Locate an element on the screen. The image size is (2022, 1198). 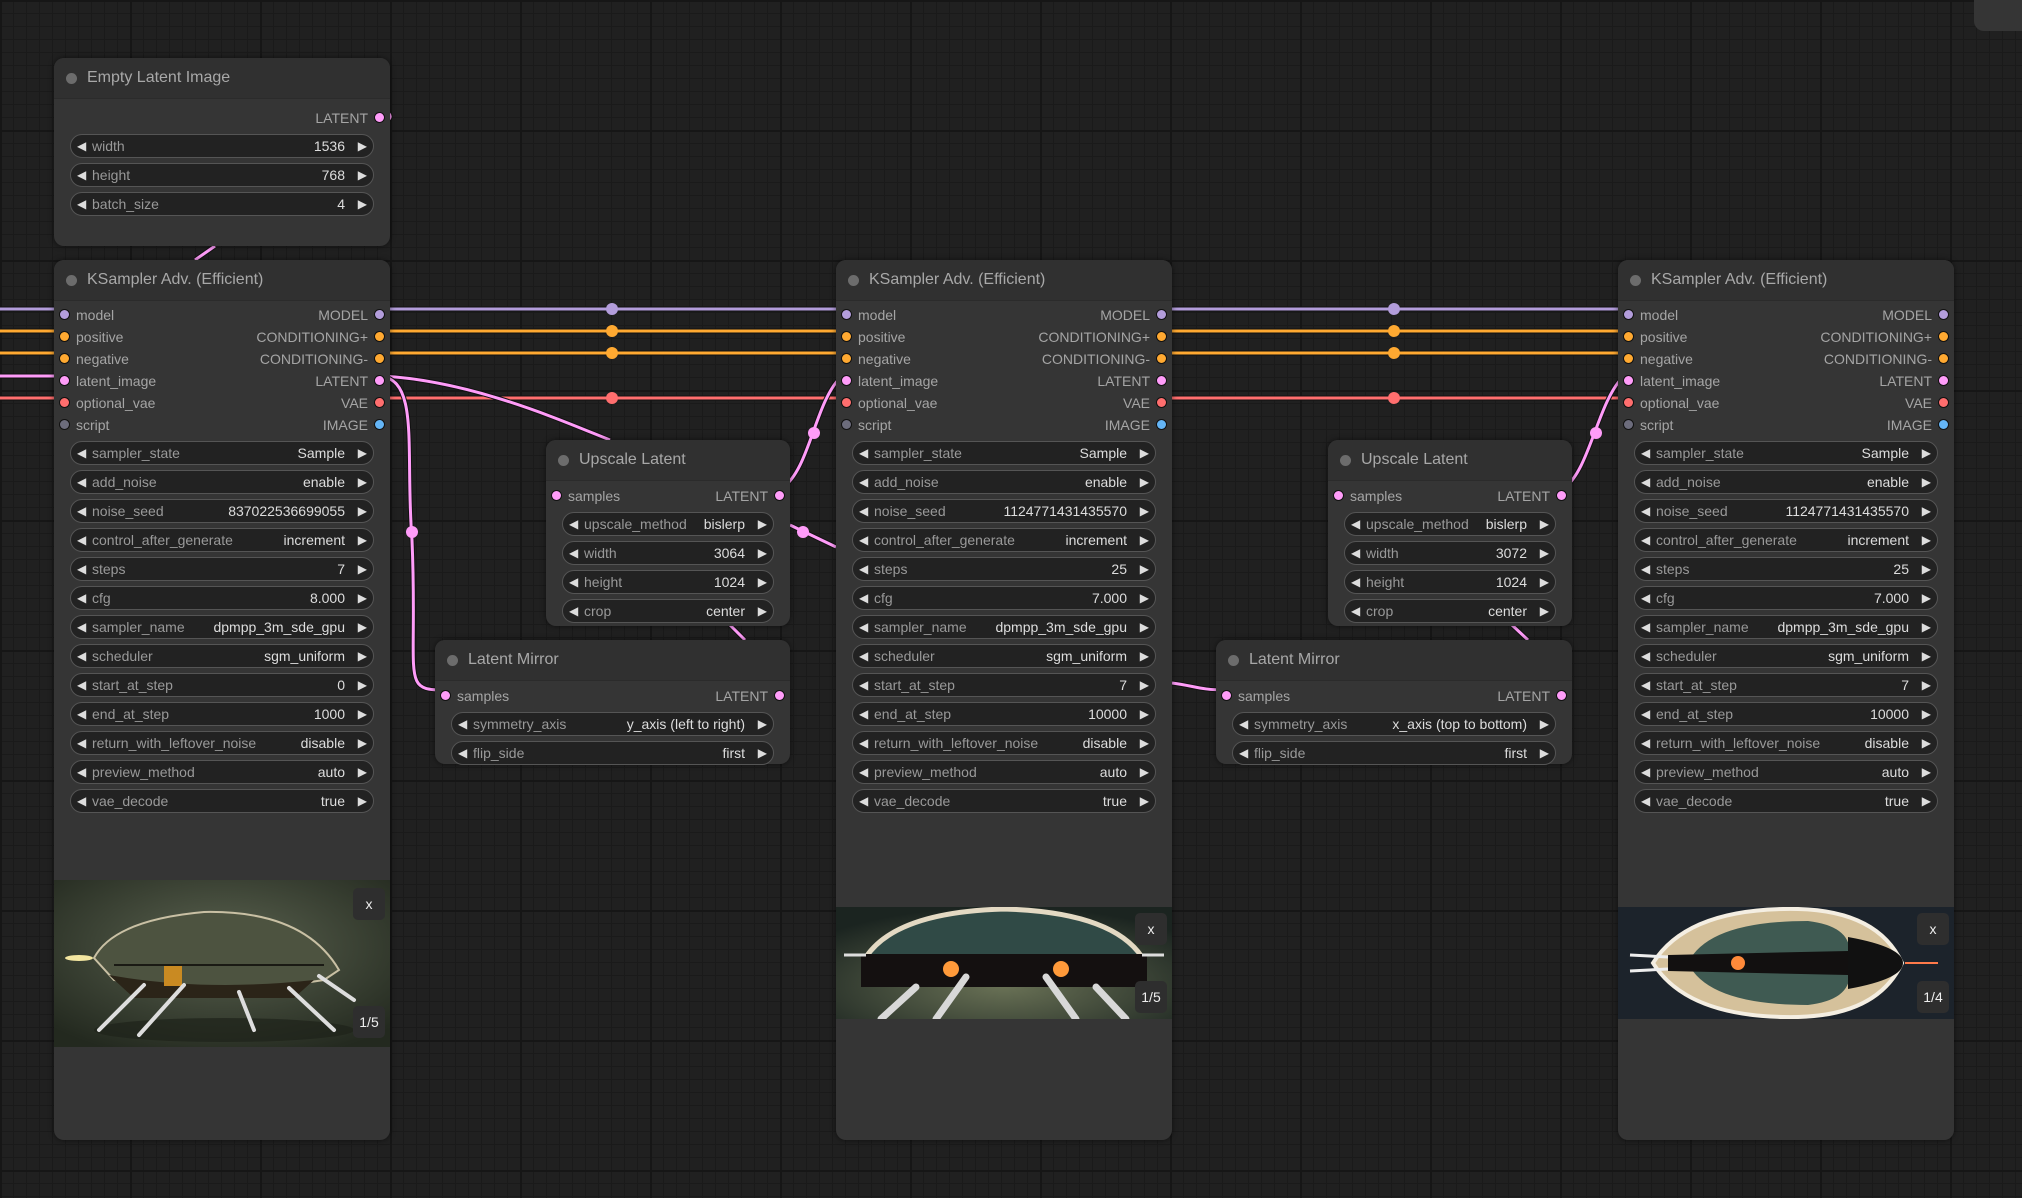
widget-noise-seed: ◀ noise_seed 837022536699055 ▶ is located at coordinates (222, 511).